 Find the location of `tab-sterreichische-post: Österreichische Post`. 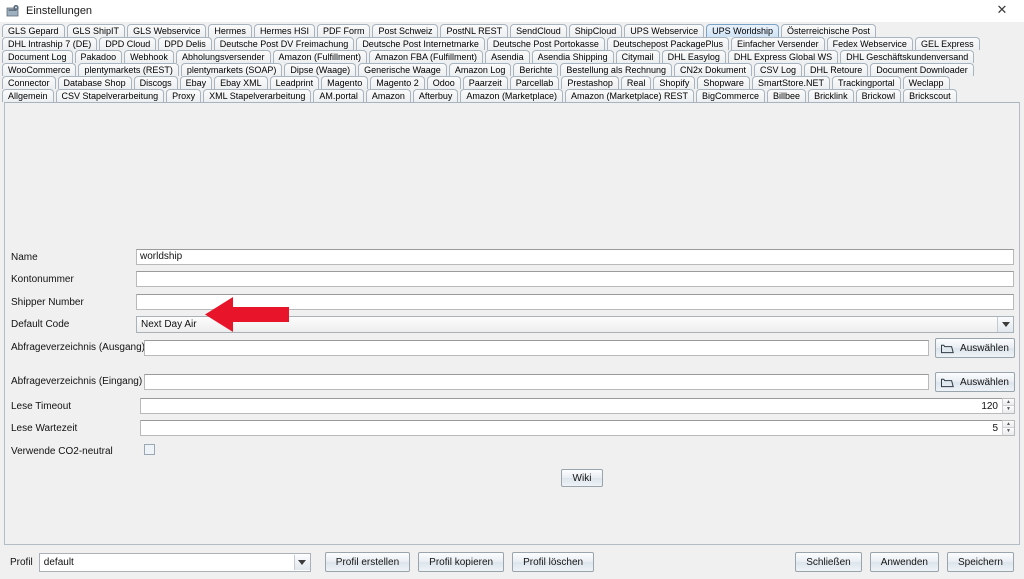

tab-sterreichische-post: Österreichische Post is located at coordinates (828, 30).